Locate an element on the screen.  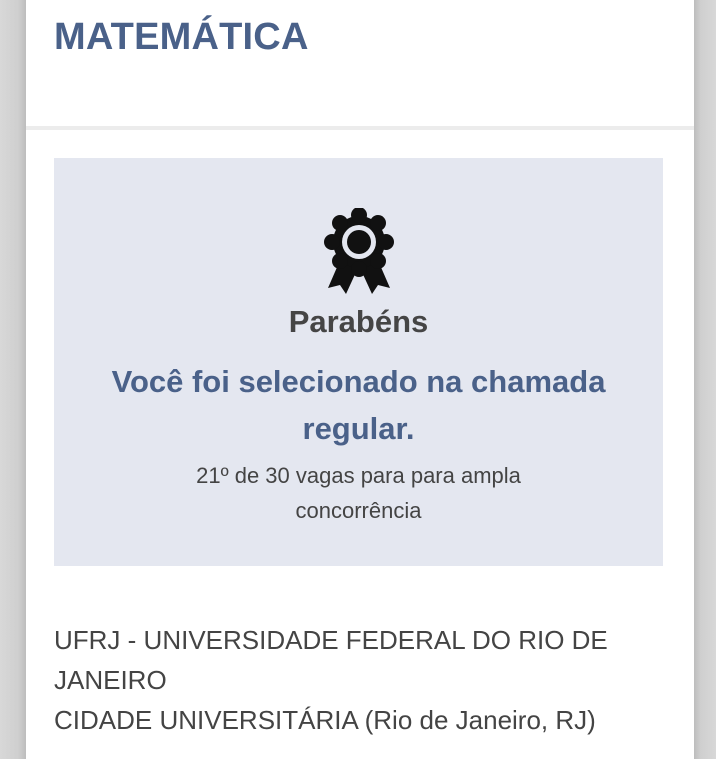
course-title: MATEMÁTICA is located at coordinates (181, 37).